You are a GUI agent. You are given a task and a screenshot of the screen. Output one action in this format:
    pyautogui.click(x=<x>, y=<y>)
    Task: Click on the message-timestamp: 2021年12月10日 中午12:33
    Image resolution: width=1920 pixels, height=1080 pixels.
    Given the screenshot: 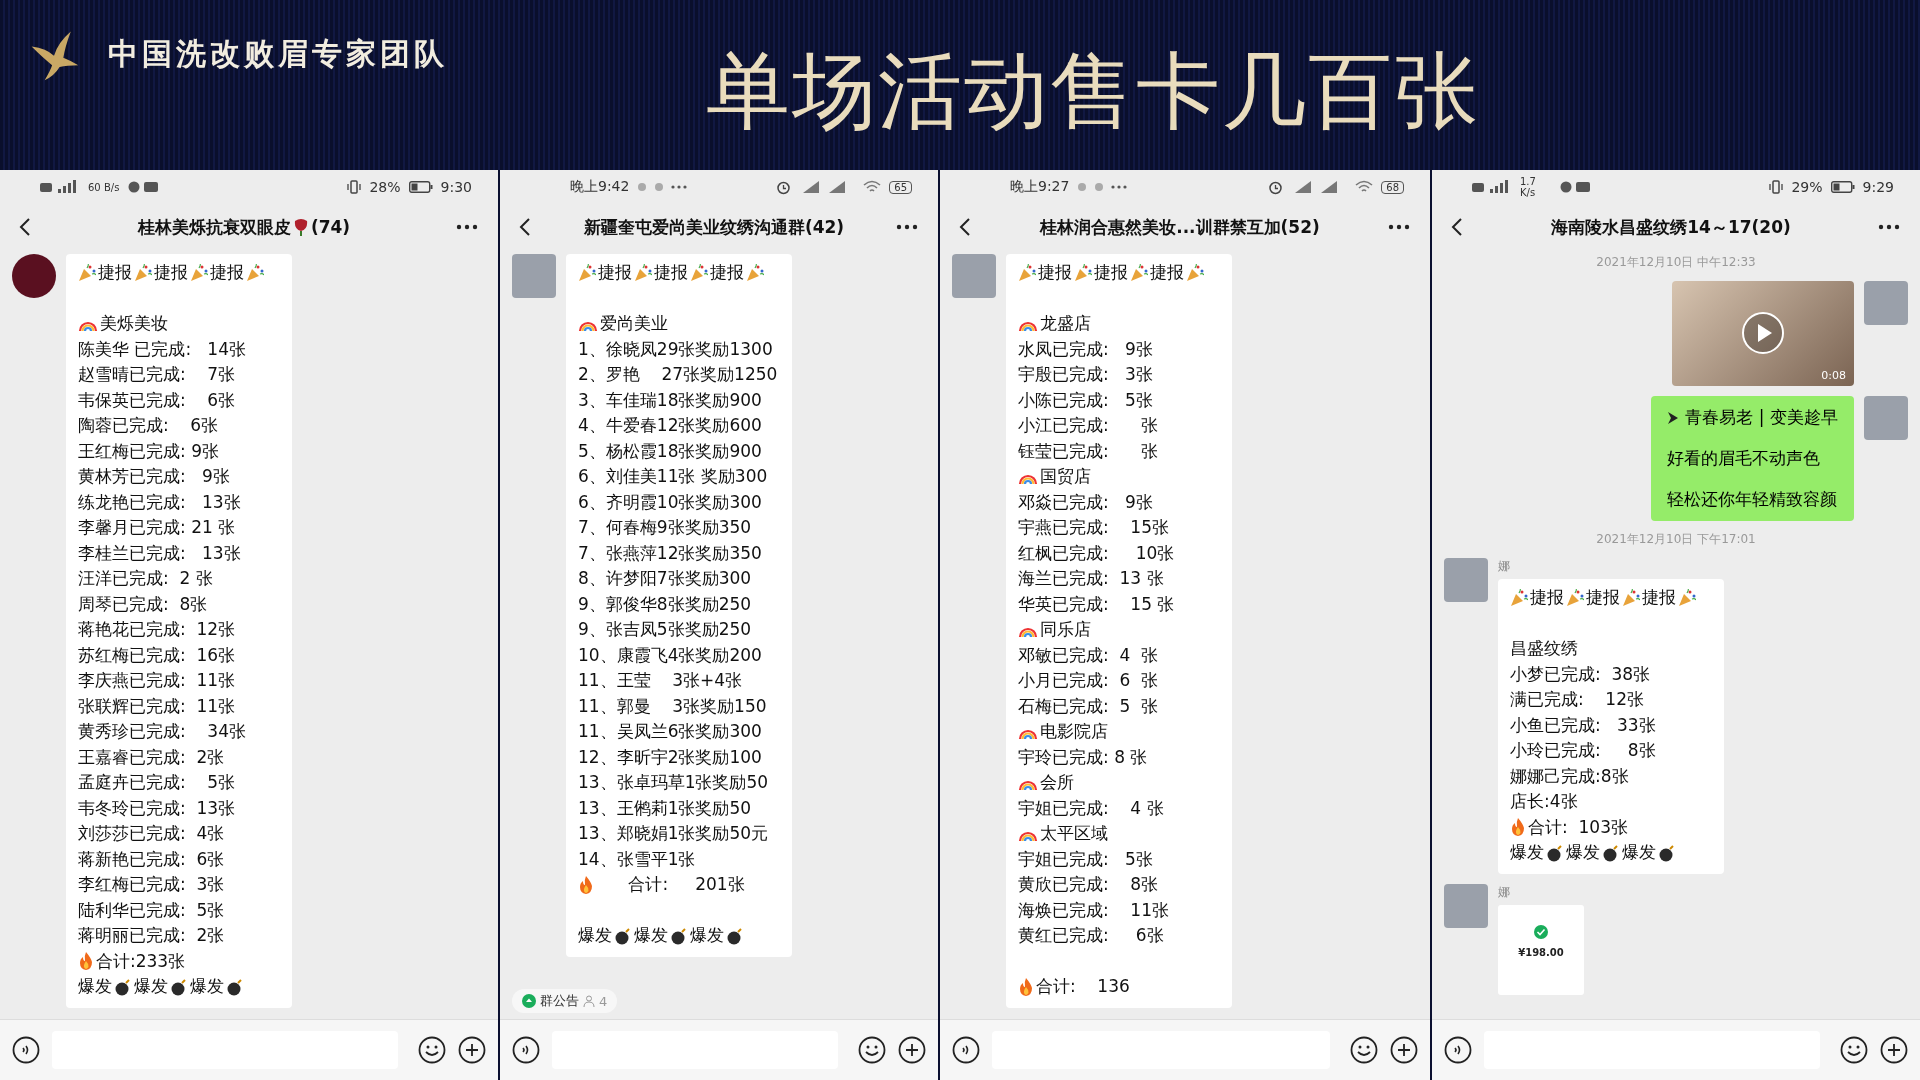 What is the action you would take?
    pyautogui.click(x=1676, y=262)
    